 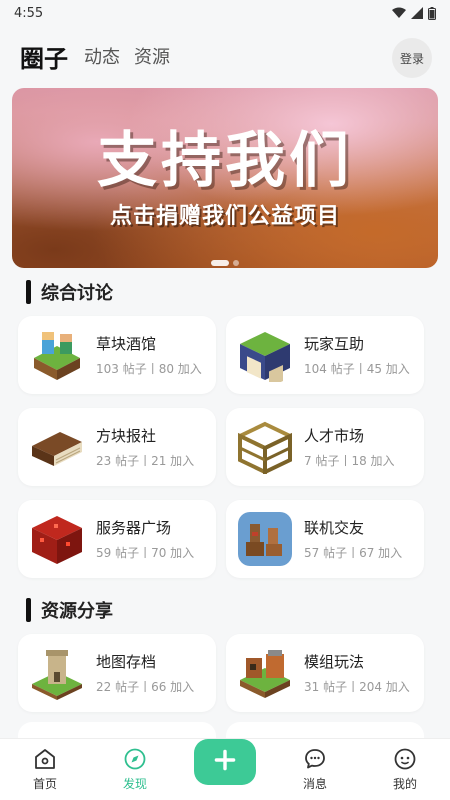 What do you see at coordinates (45, 759) in the screenshot?
I see `home-icon` at bounding box center [45, 759].